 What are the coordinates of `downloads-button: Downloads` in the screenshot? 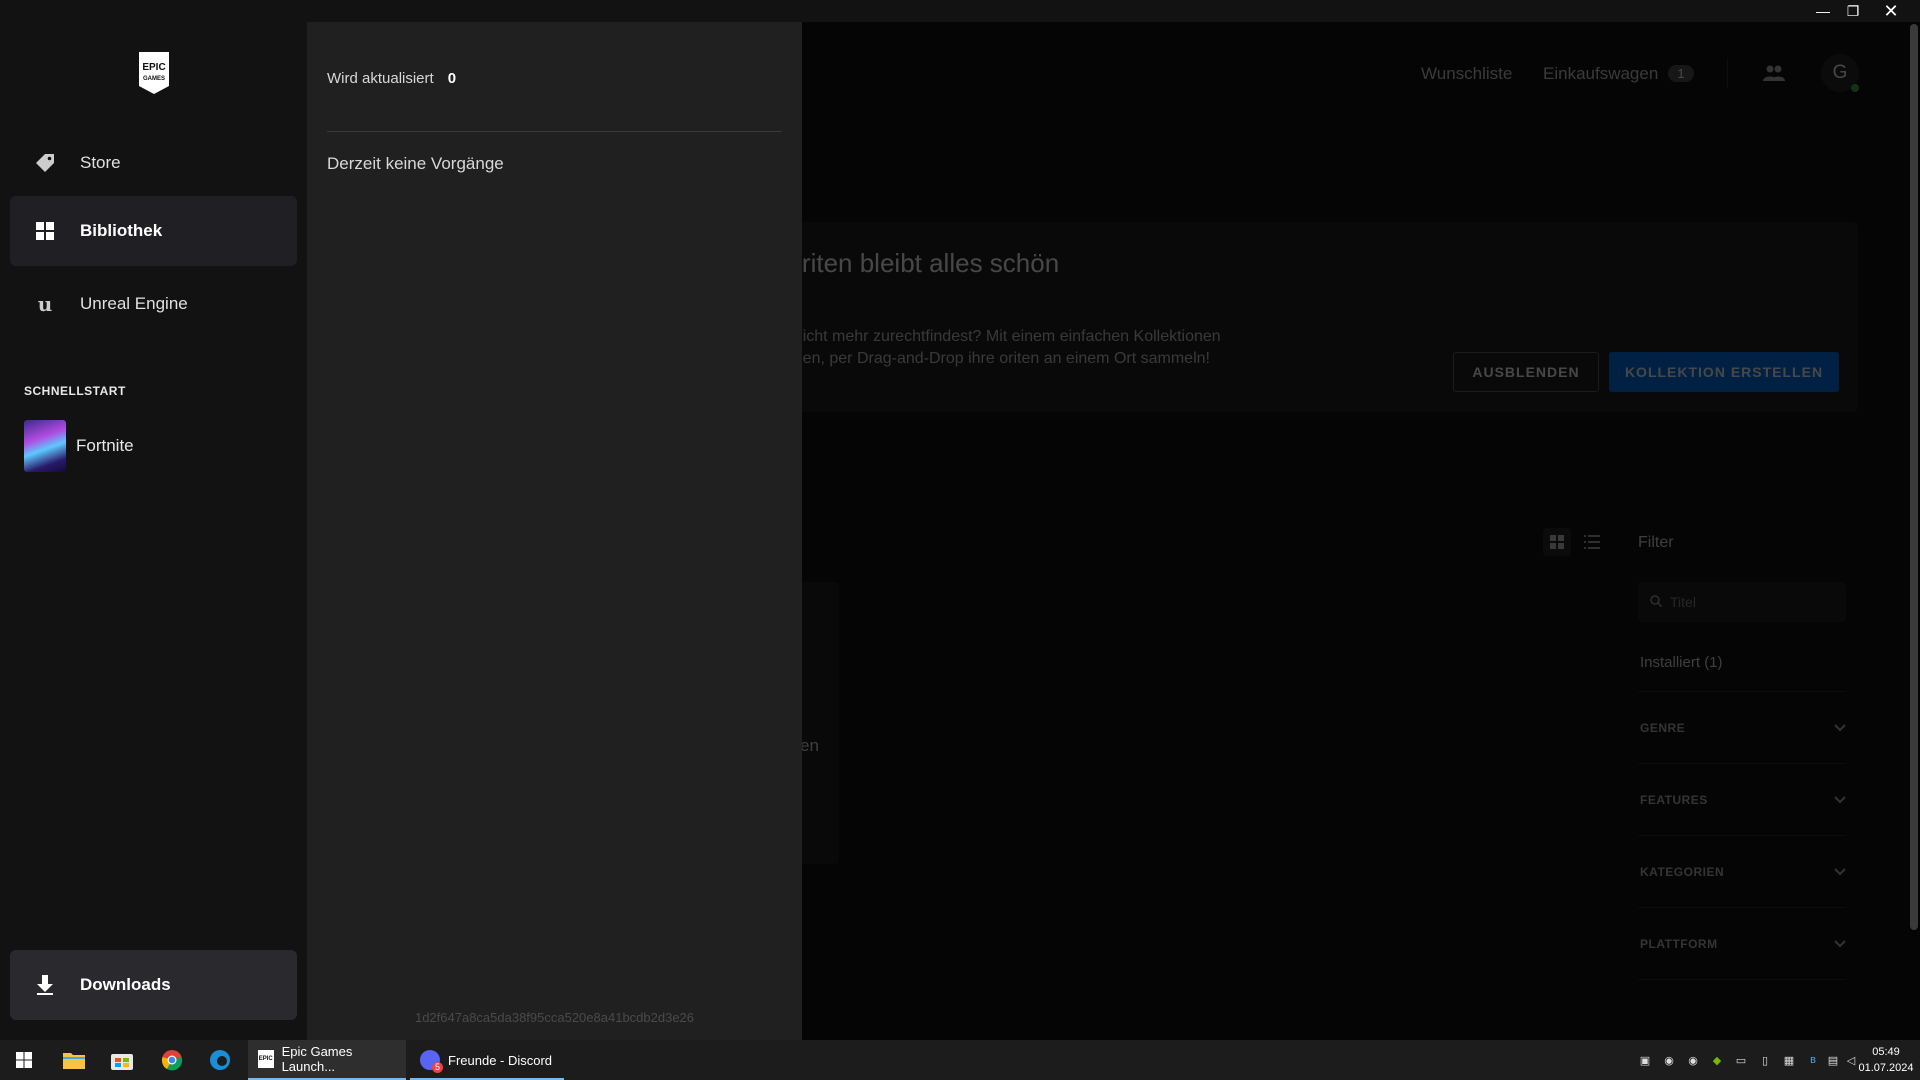 It's located at (153, 985).